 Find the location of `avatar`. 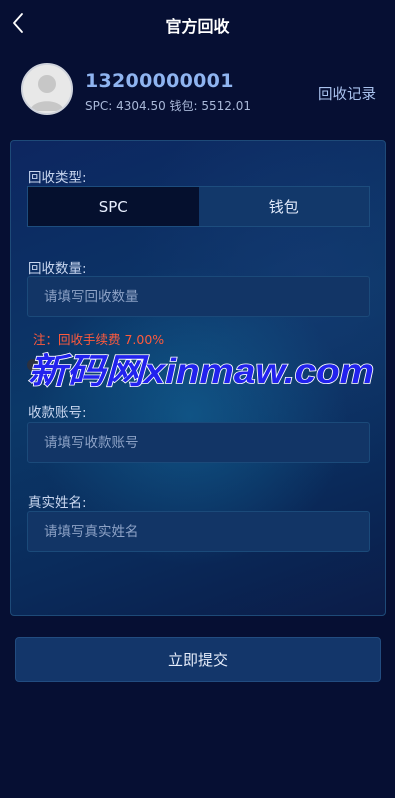

avatar is located at coordinates (47, 89).